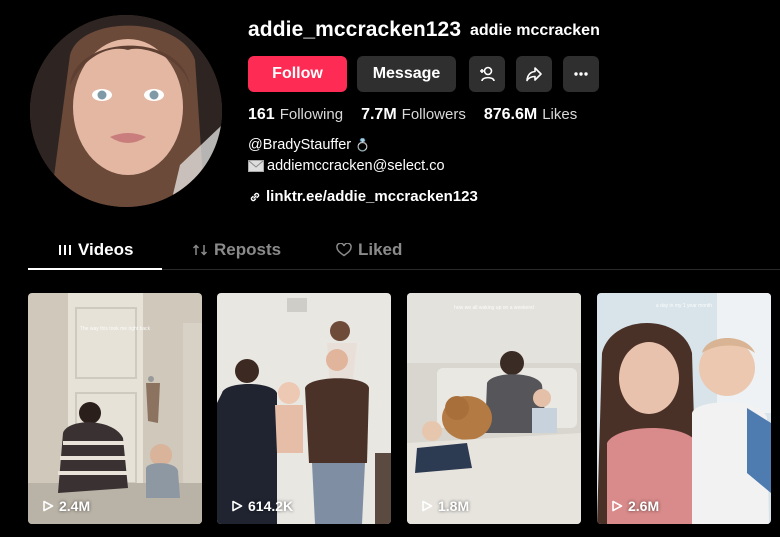 This screenshot has height=537, width=780. What do you see at coordinates (95, 269) in the screenshot?
I see `active-tab-indicator` at bounding box center [95, 269].